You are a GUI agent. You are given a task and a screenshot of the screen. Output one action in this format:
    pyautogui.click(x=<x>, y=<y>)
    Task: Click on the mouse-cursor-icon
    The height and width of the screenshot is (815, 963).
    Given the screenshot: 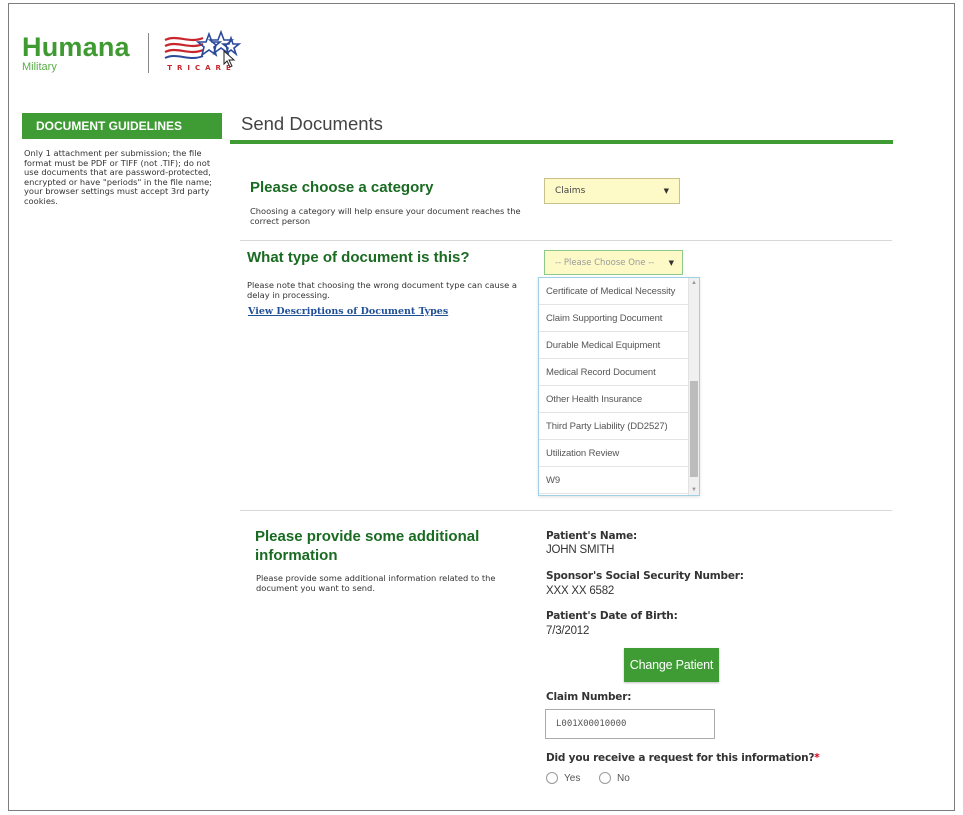 What is the action you would take?
    pyautogui.click(x=229, y=59)
    